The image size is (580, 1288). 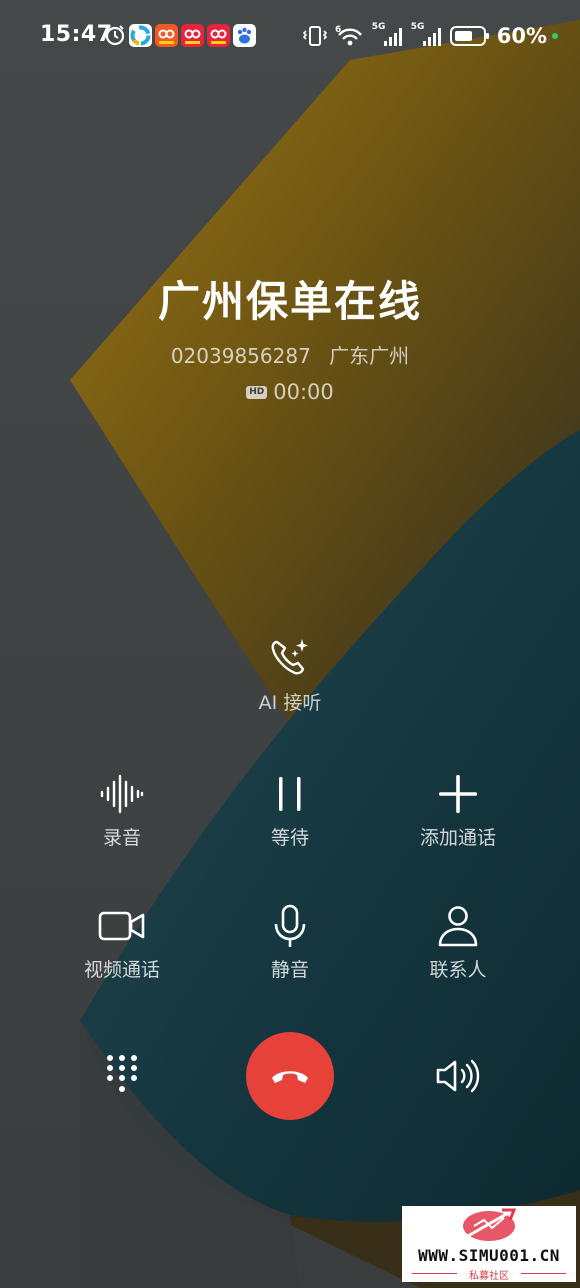 I want to click on speaker-button, so click(x=458, y=1076).